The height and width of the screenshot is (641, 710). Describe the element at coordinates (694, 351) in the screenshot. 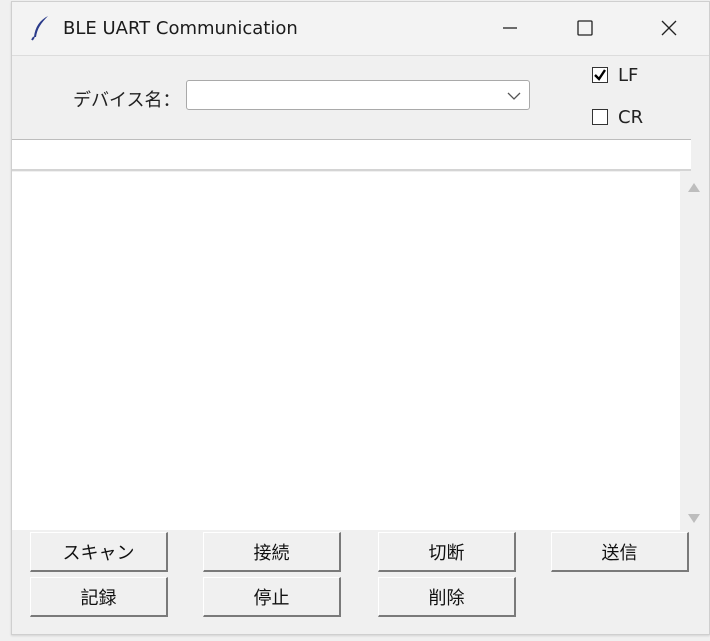

I see `vertical-scrollbar` at that location.